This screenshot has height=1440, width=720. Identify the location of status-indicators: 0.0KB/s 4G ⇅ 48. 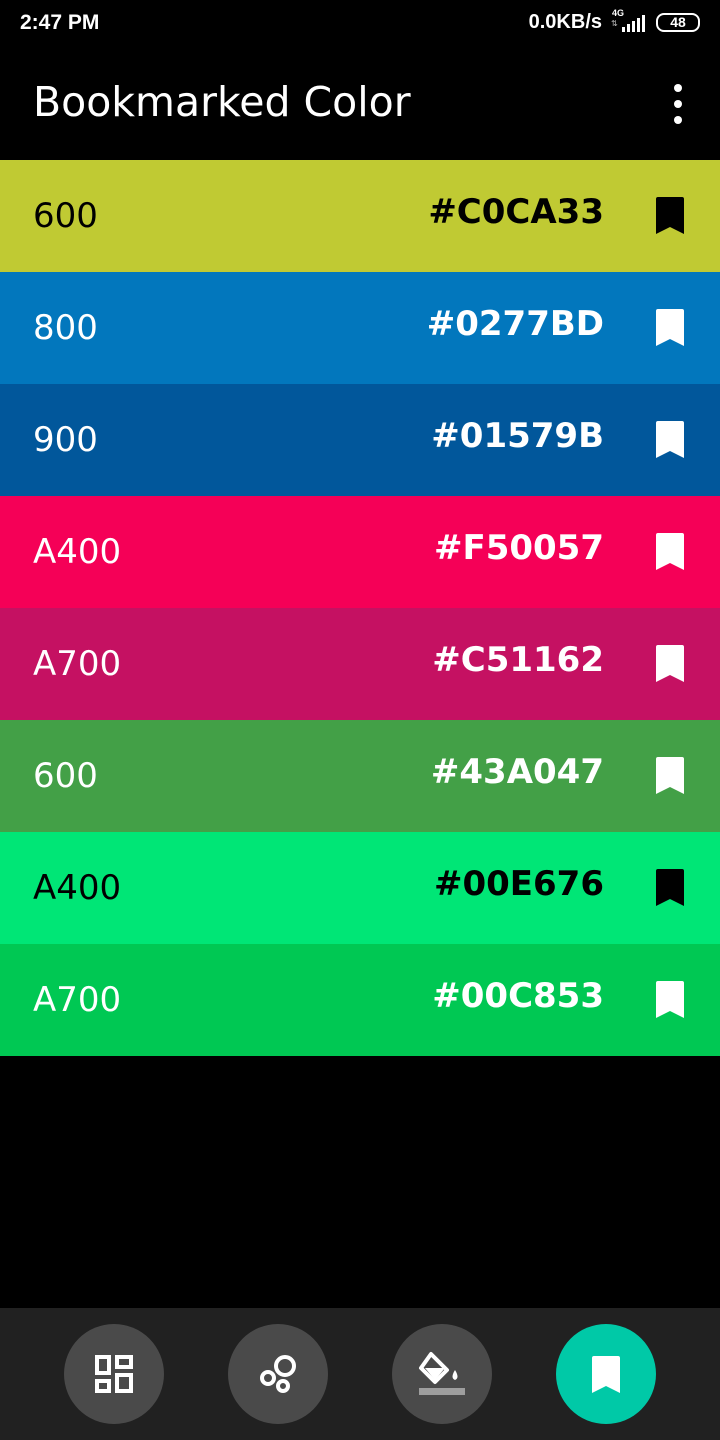
(614, 21).